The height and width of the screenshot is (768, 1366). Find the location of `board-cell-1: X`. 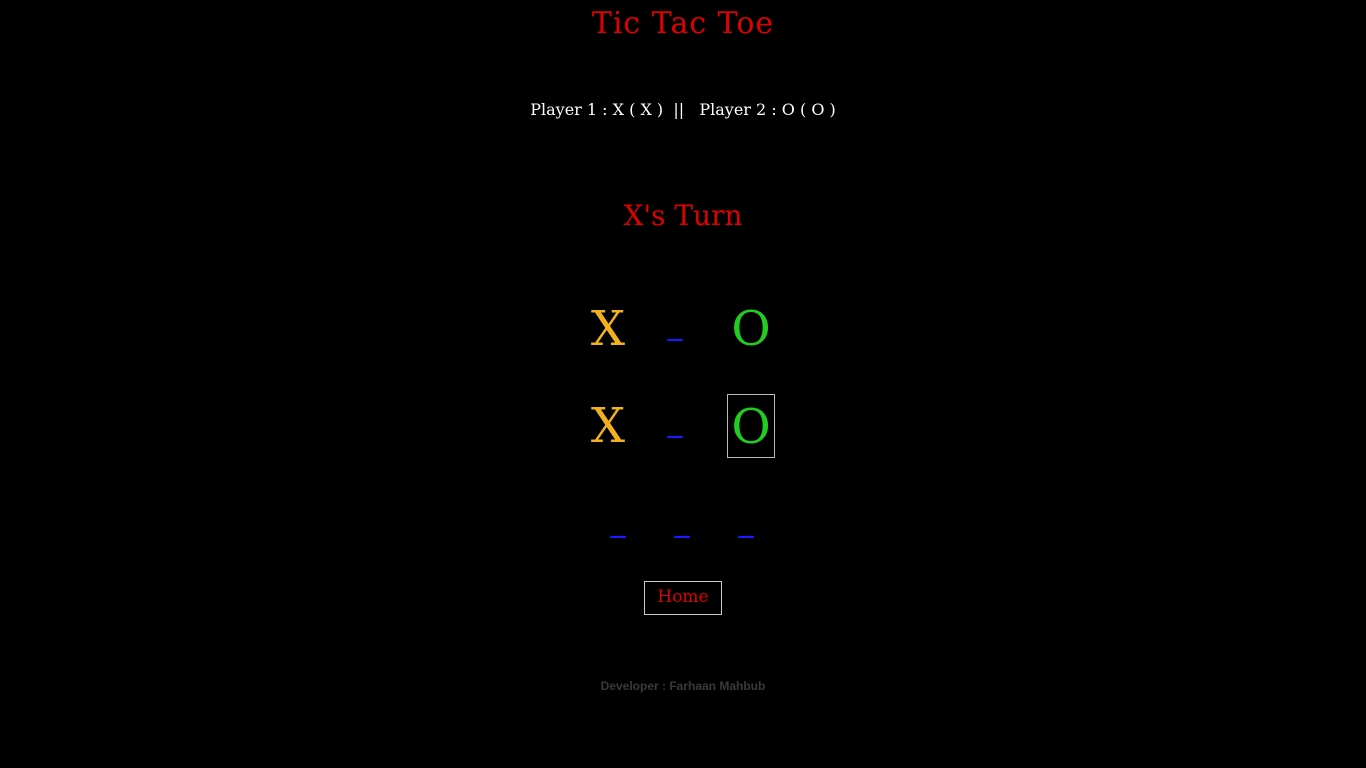

board-cell-1: X is located at coordinates (608, 329).